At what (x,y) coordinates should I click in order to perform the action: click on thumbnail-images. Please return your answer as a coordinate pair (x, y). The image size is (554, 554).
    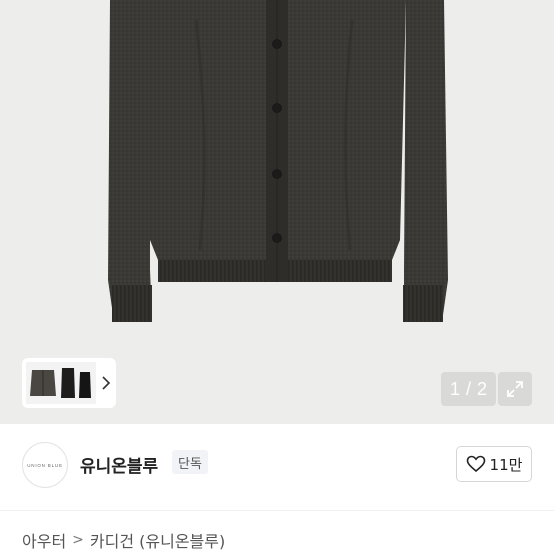
    Looking at the image, I should click on (61, 383).